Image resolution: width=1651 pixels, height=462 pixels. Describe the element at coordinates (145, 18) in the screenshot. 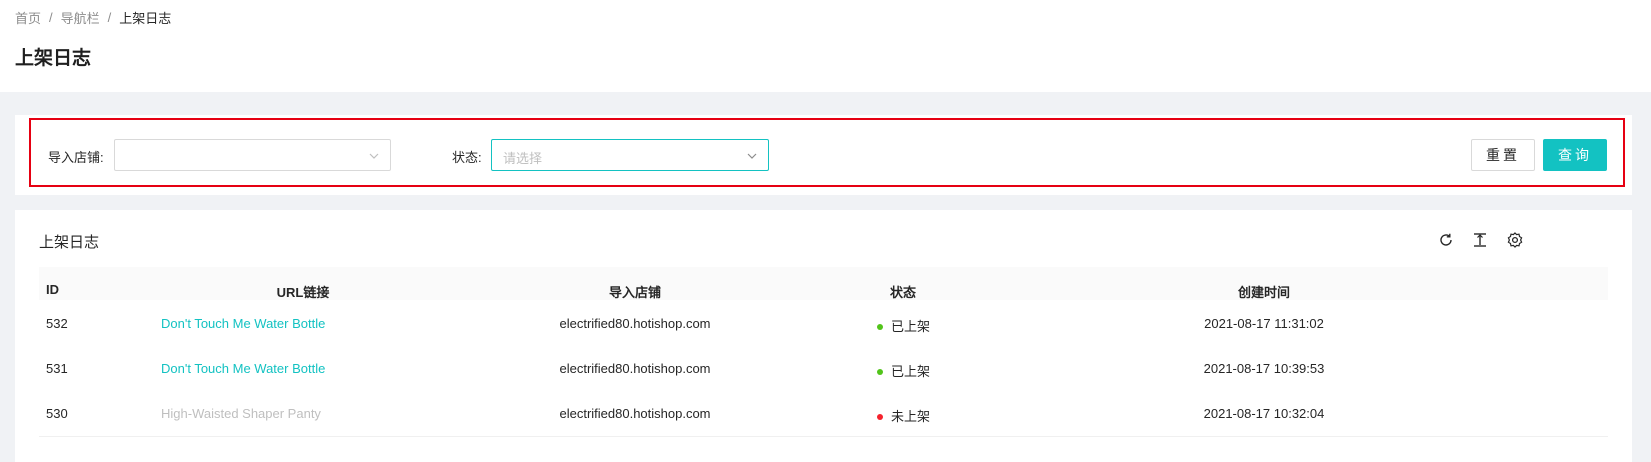

I see `breadcrumb-current: 上架日志` at that location.